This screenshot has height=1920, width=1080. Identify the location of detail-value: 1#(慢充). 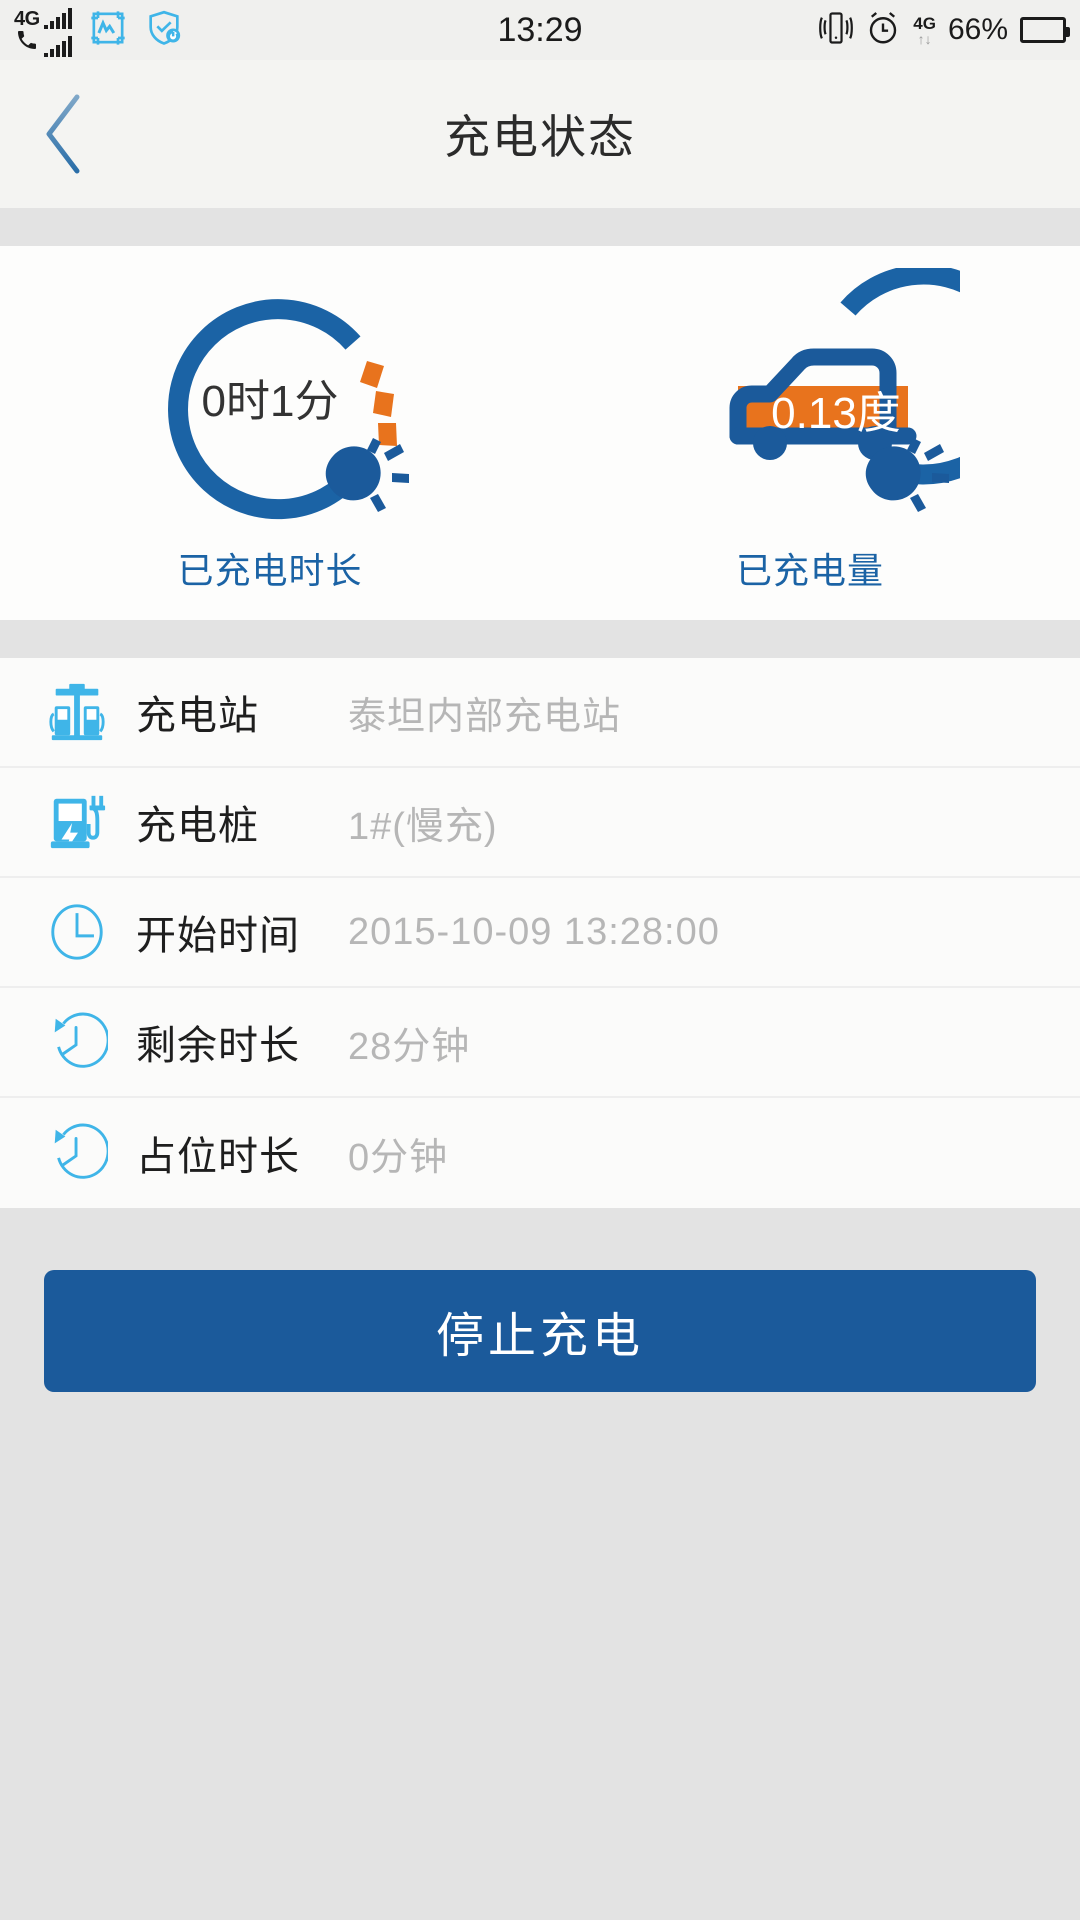
(423, 826).